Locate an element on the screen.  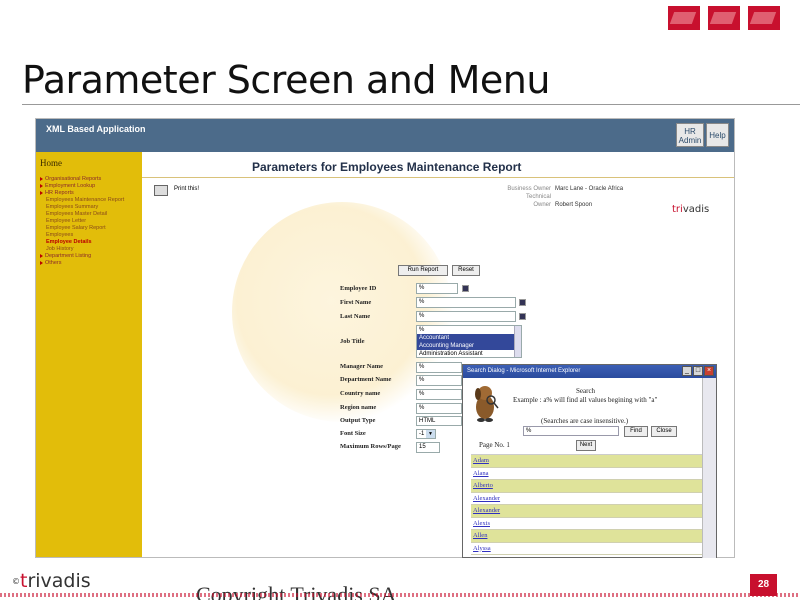
reset-button: Reset is located at coordinates (466, 270).